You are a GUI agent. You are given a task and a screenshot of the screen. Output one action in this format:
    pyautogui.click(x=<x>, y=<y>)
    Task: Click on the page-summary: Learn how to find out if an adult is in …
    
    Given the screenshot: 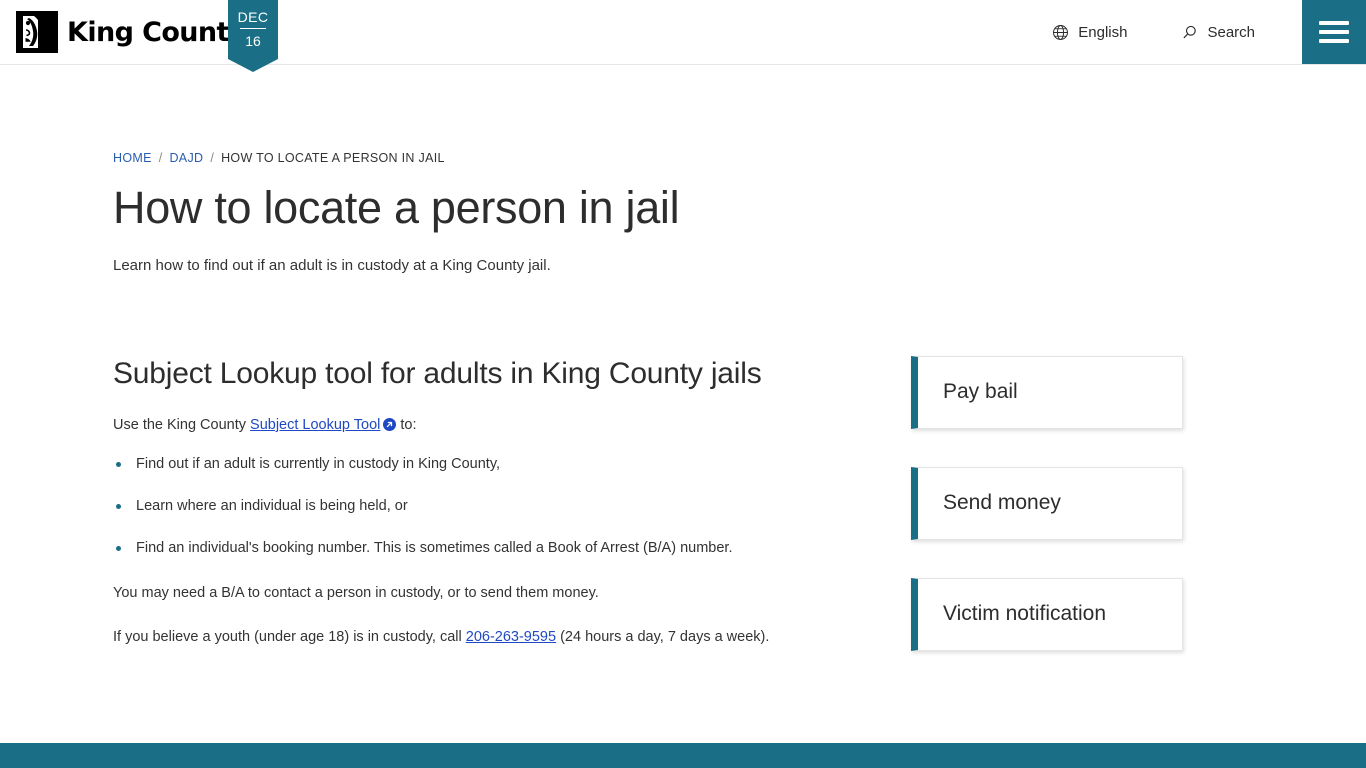 What is the action you would take?
    pyautogui.click(x=332, y=266)
    